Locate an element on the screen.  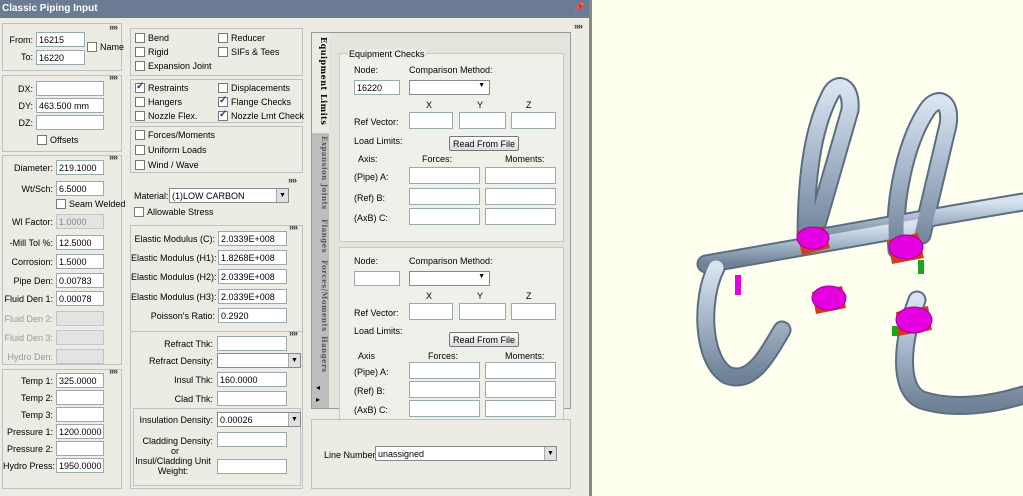
nozzle-lmt-row: Nozzle Lmt Check is located at coordinates (261, 115).